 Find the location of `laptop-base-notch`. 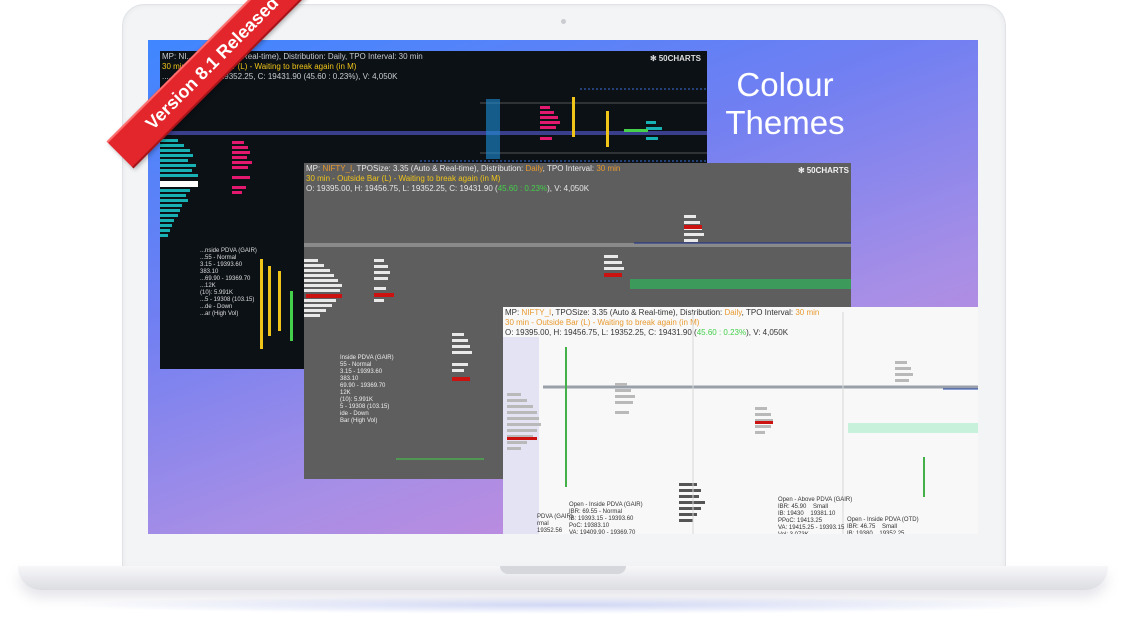

laptop-base-notch is located at coordinates (563, 570).